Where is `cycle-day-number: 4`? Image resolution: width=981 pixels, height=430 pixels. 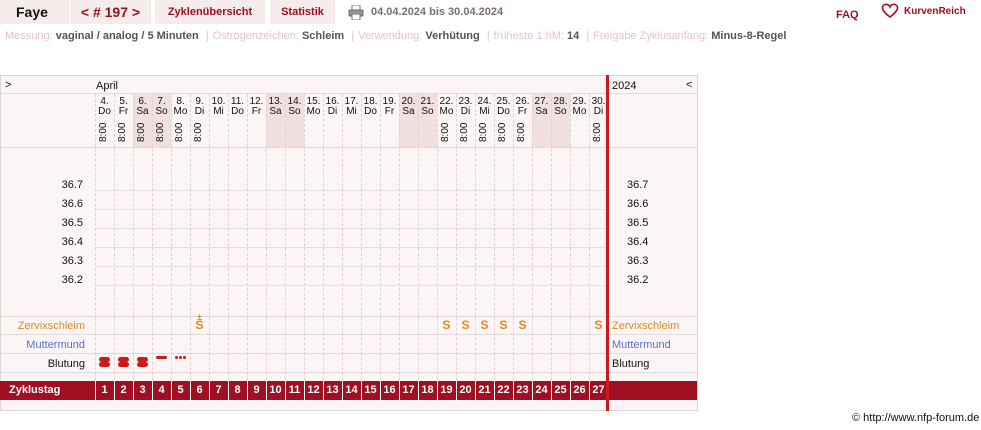
cycle-day-number: 4 is located at coordinates (161, 390).